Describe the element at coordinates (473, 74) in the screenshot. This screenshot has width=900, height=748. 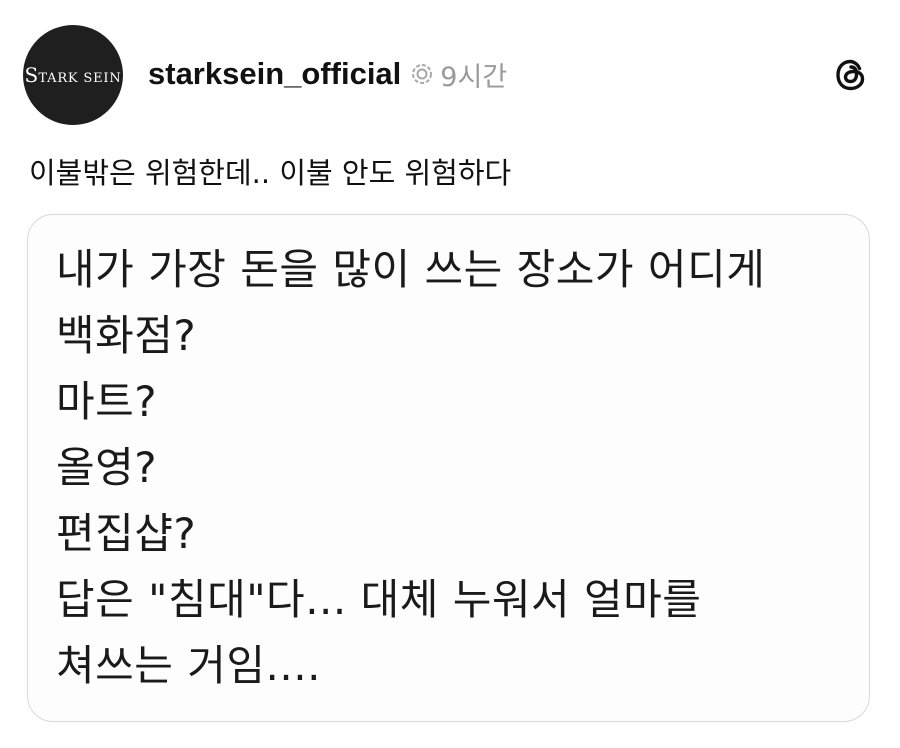
I see `post-time: 9시간` at that location.